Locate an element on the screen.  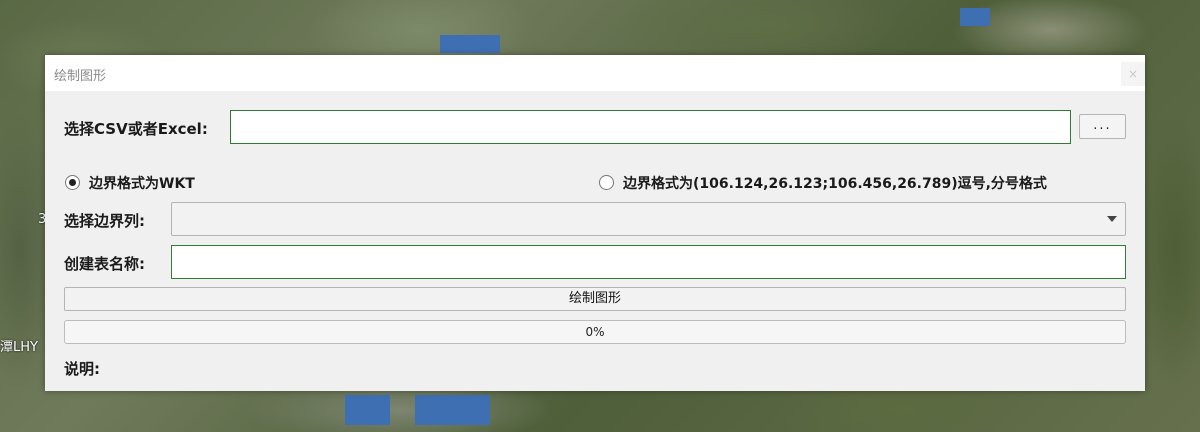
boundary-column-label: 选择边界列: is located at coordinates (104, 221).